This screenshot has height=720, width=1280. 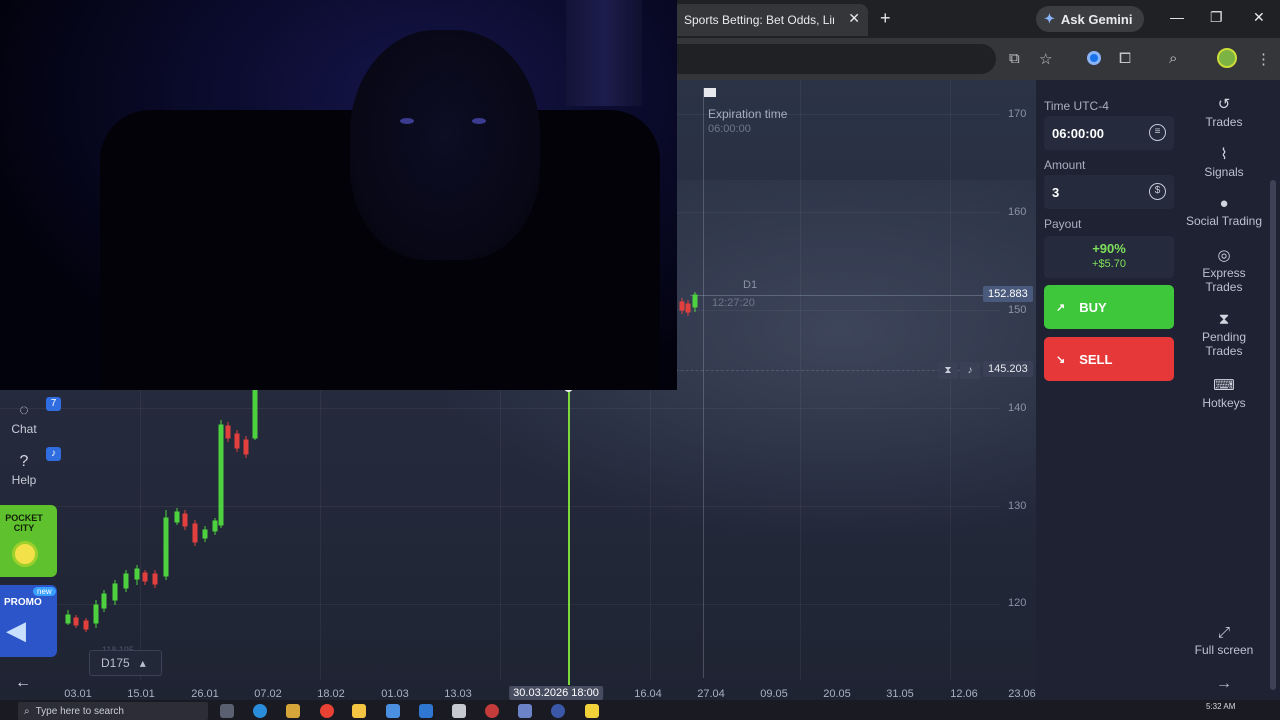 What do you see at coordinates (1045, 59) in the screenshot?
I see `bookmark-star-icon: ☆` at bounding box center [1045, 59].